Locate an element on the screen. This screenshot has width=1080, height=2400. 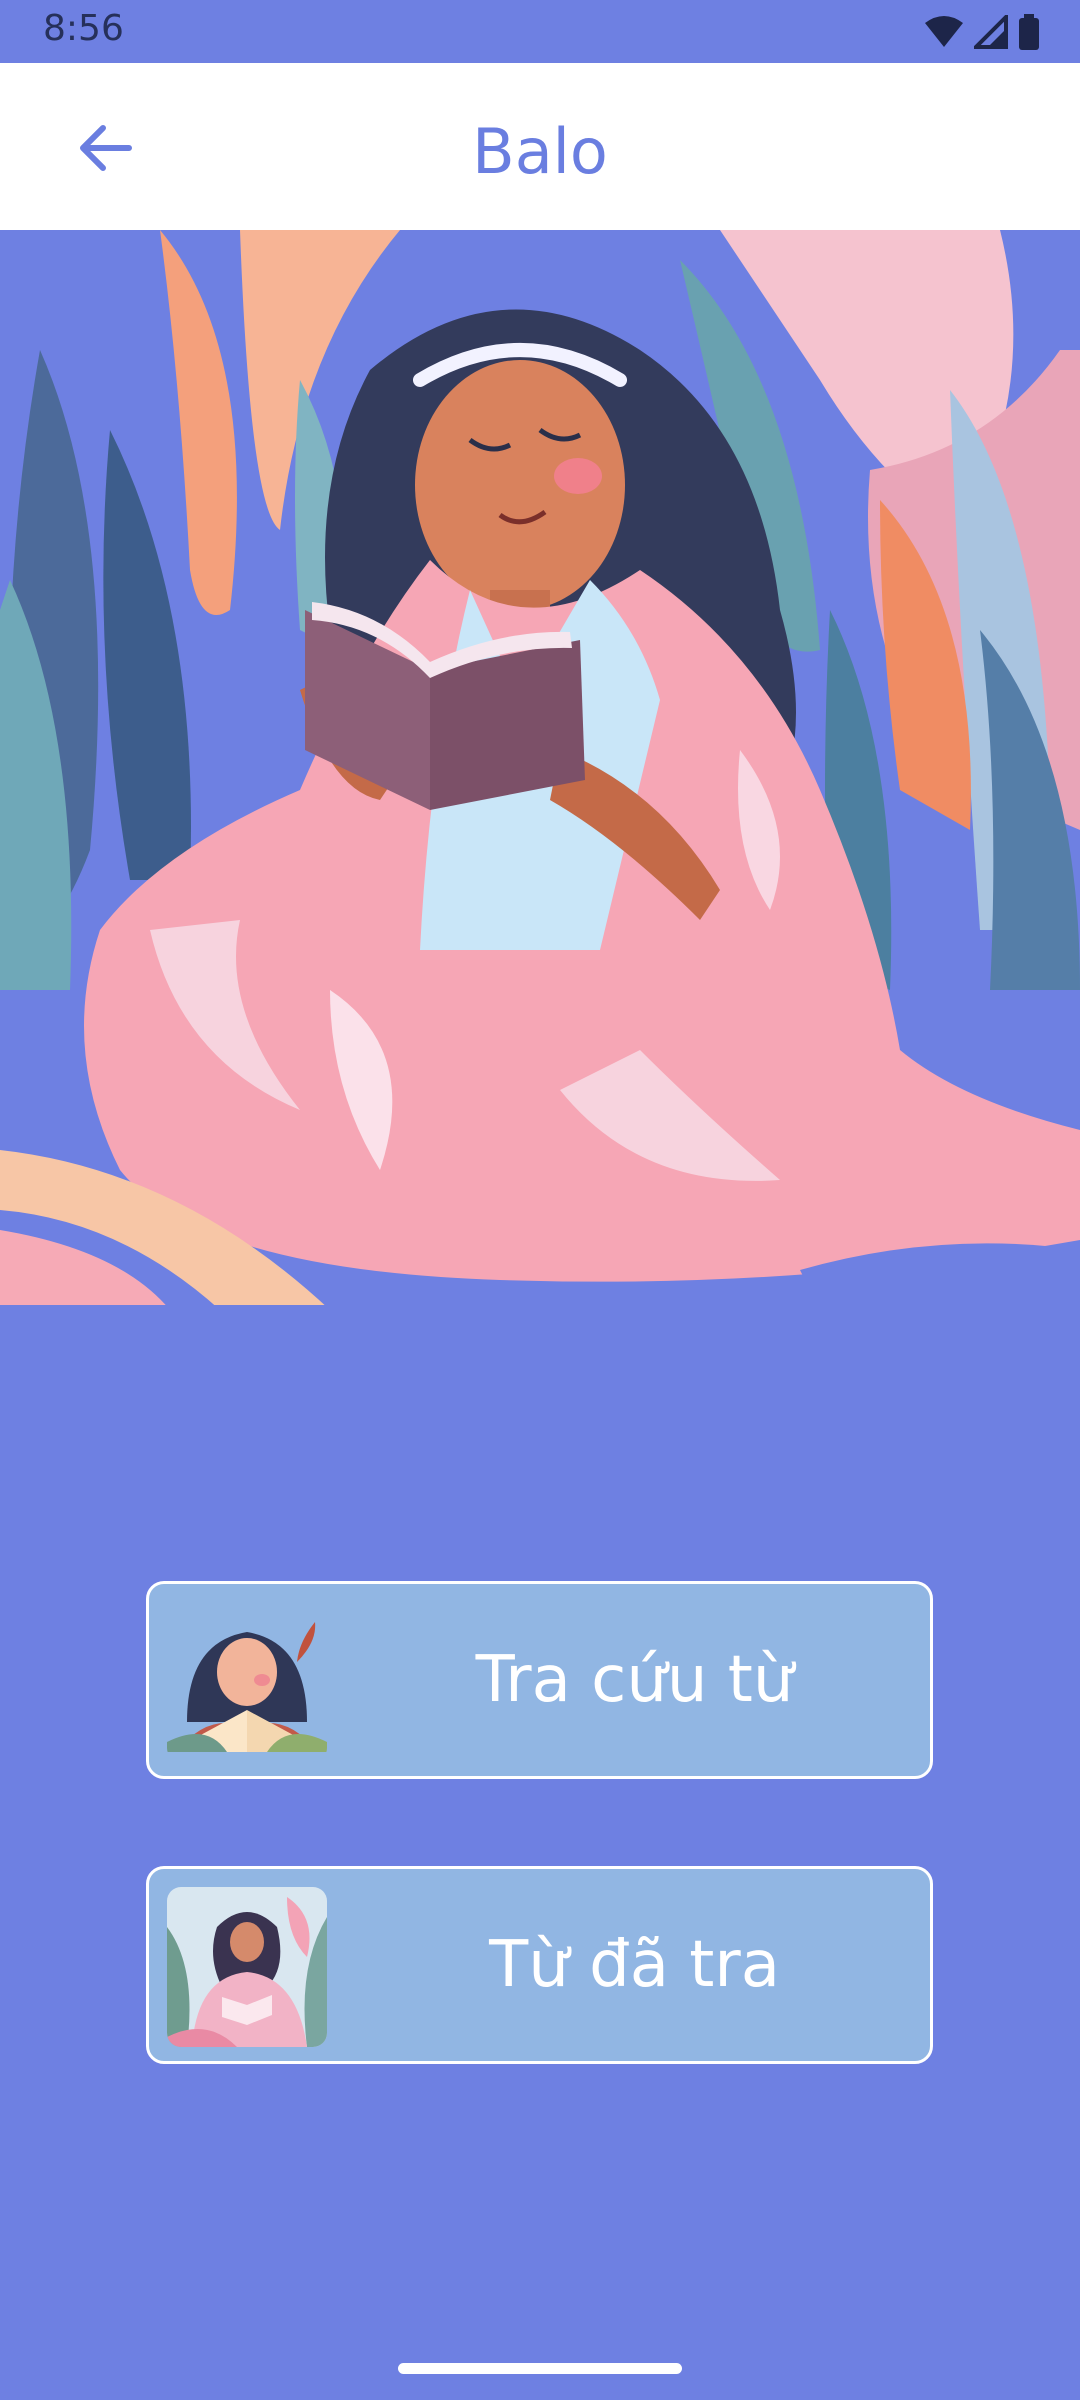
home-indicator is located at coordinates (540, 2368).